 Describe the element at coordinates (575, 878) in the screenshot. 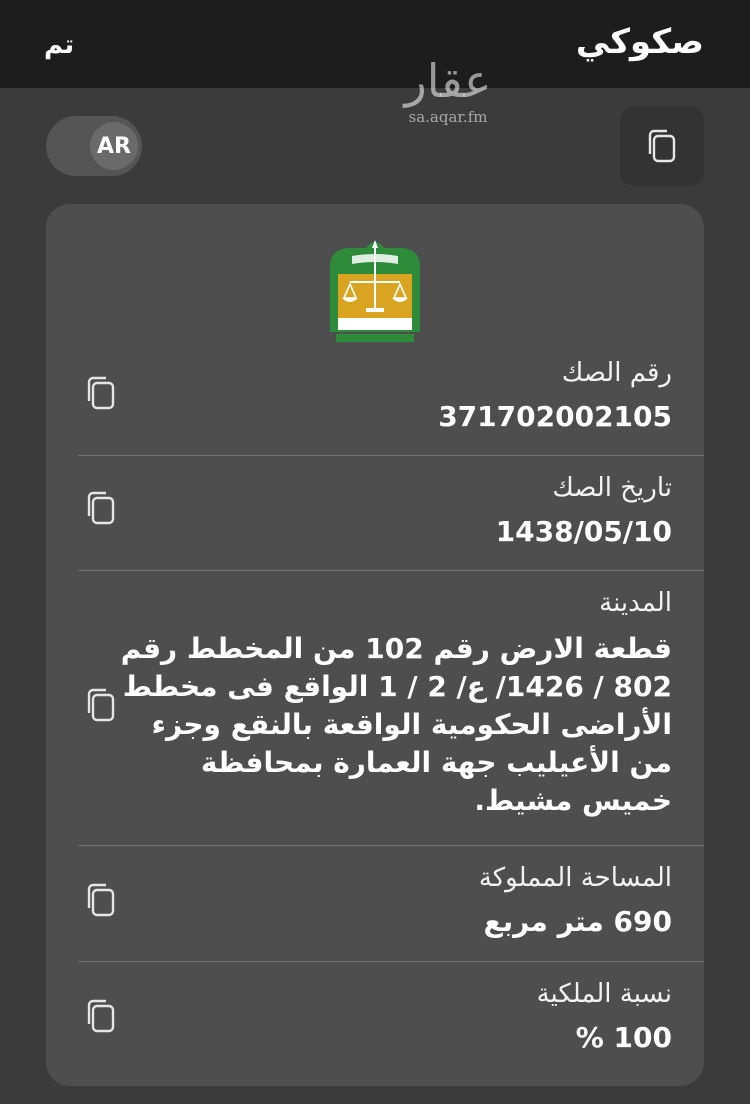

I see `field-label: المساحة المملوكة` at that location.